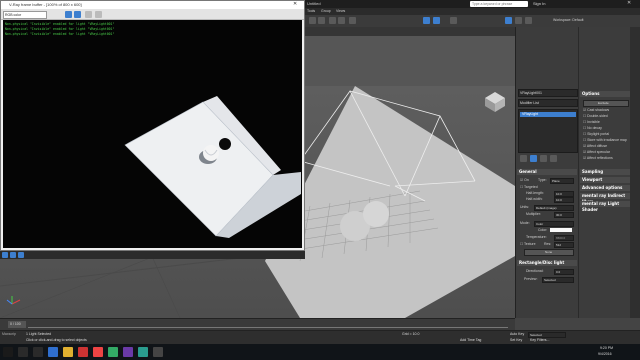 Image resolution: width=640 pixels, height=360 pixels. Describe the element at coordinates (554, 224) in the screenshot. I see `mode-dropdown: Color` at that location.